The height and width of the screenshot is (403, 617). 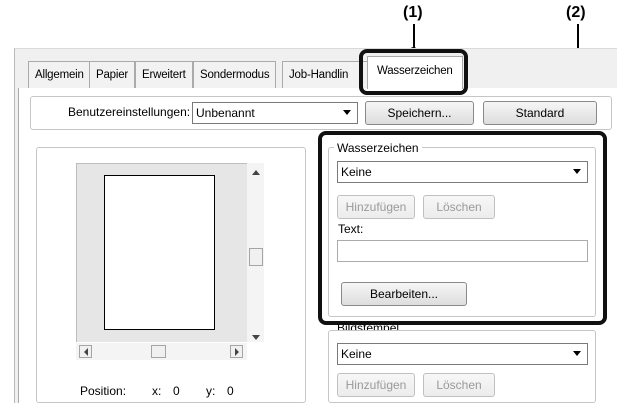 I want to click on user-settings-select: Unbenannt, so click(x=275, y=113).